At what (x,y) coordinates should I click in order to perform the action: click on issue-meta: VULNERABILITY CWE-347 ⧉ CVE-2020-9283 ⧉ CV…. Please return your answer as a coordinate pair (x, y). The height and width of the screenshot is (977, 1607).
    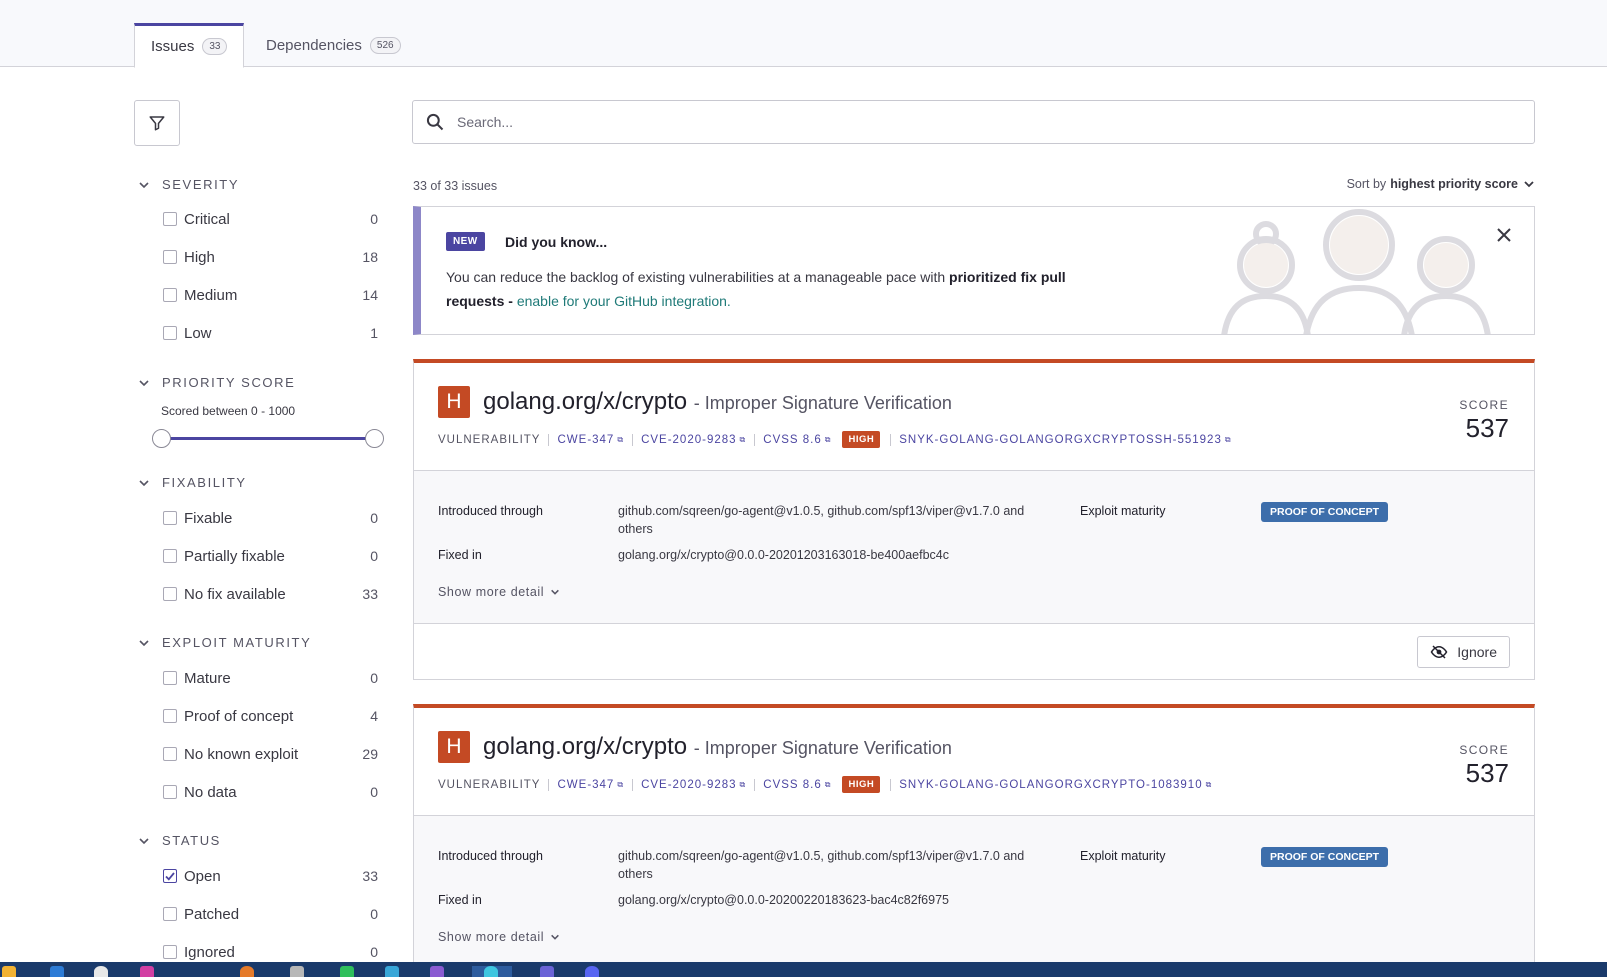
    Looking at the image, I should click on (835, 439).